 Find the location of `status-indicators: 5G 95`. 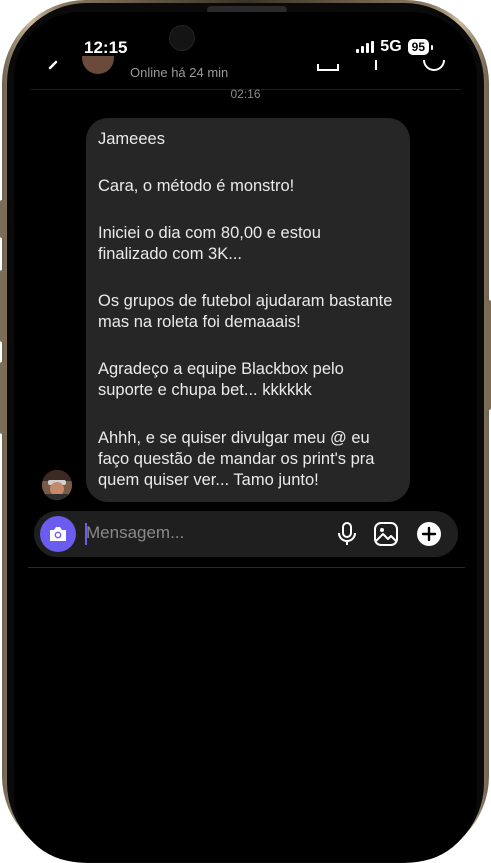

status-indicators: 5G 95 is located at coordinates (394, 47).